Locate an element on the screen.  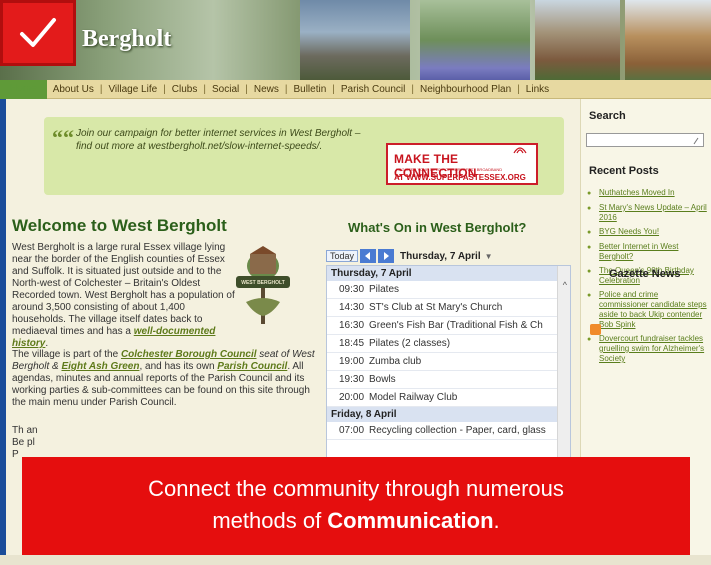
event-row: 19:30 Bowls is located at coordinates (448, 380).